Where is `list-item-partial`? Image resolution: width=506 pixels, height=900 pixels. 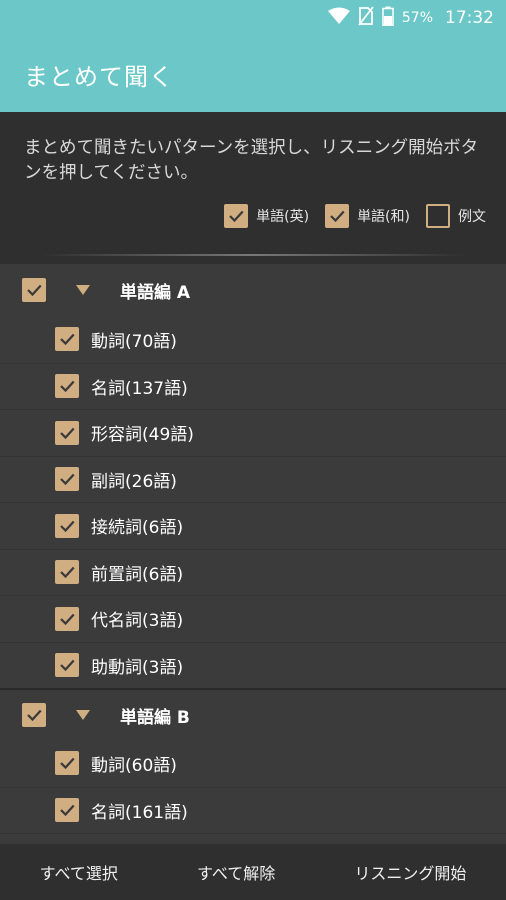 list-item-partial is located at coordinates (253, 838).